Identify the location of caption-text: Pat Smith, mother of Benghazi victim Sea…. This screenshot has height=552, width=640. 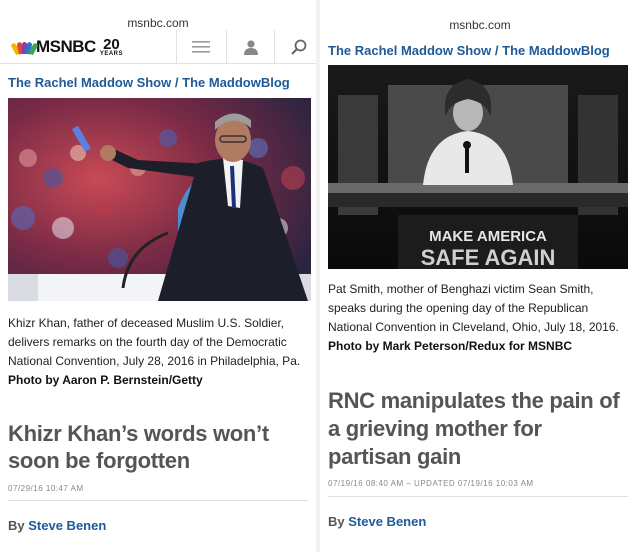
(473, 308).